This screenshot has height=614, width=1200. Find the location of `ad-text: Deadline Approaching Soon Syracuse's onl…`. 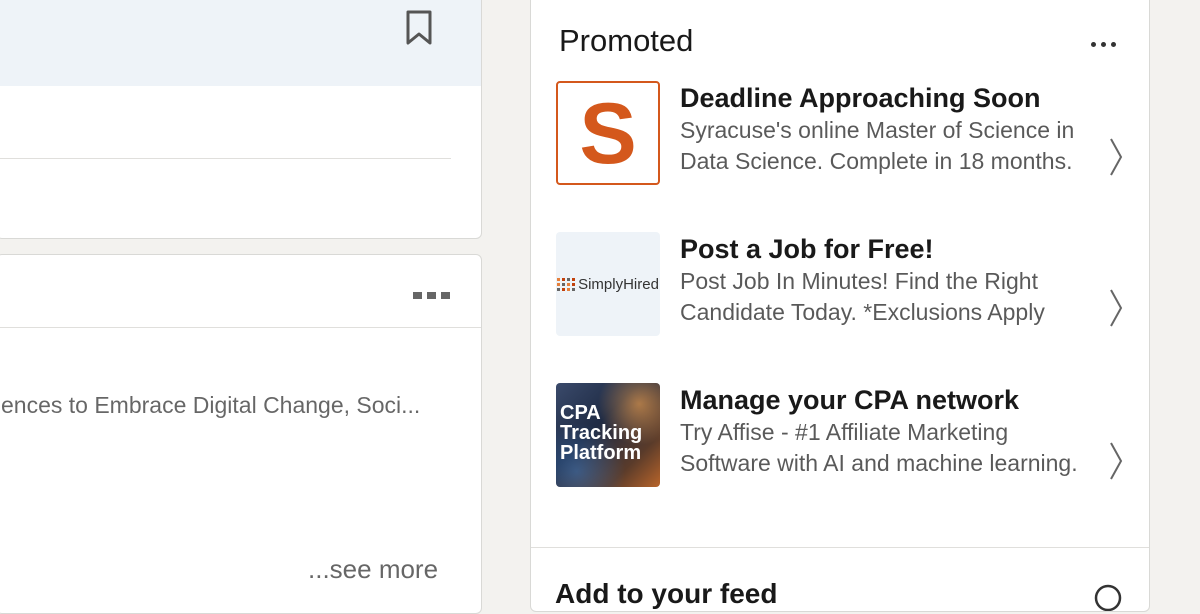

ad-text: Deadline Approaching Soon Syracuse's onl… is located at coordinates (885, 129).